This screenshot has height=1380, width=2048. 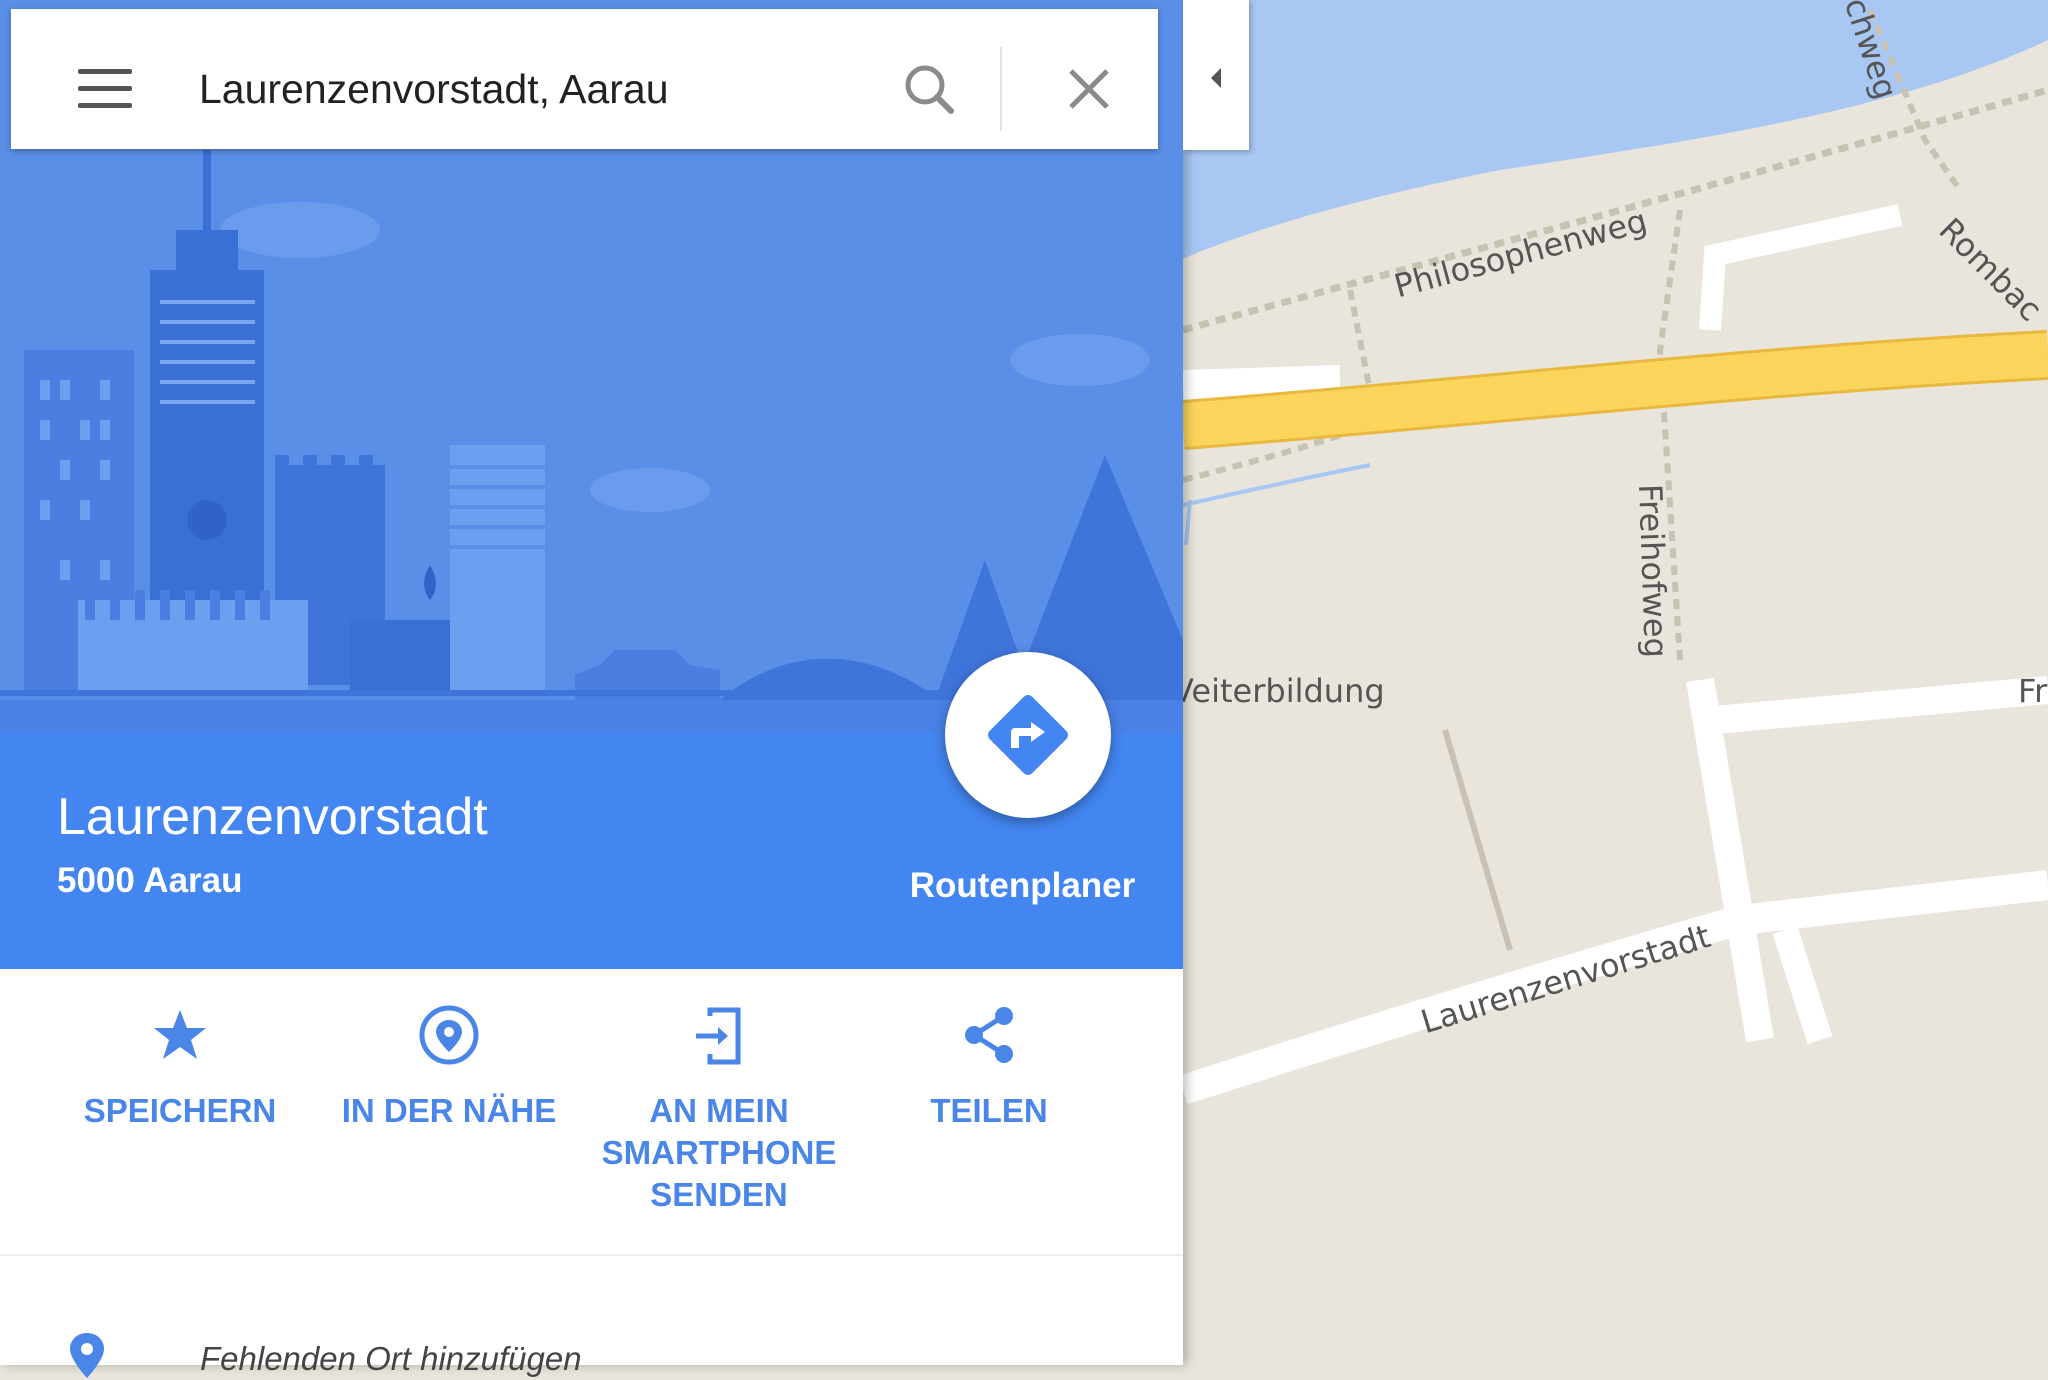 What do you see at coordinates (180, 1110) in the screenshot?
I see `save-label: SPEICHERN` at bounding box center [180, 1110].